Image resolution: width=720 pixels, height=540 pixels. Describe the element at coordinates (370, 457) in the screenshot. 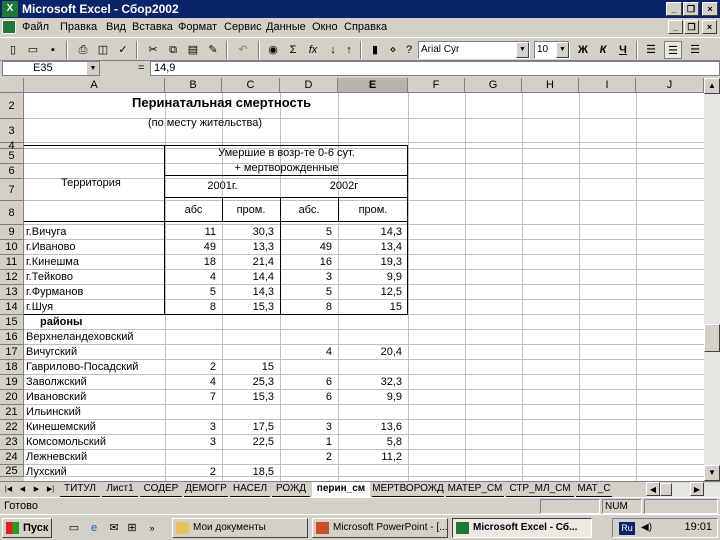

I see `cell-e: 11,2` at that location.